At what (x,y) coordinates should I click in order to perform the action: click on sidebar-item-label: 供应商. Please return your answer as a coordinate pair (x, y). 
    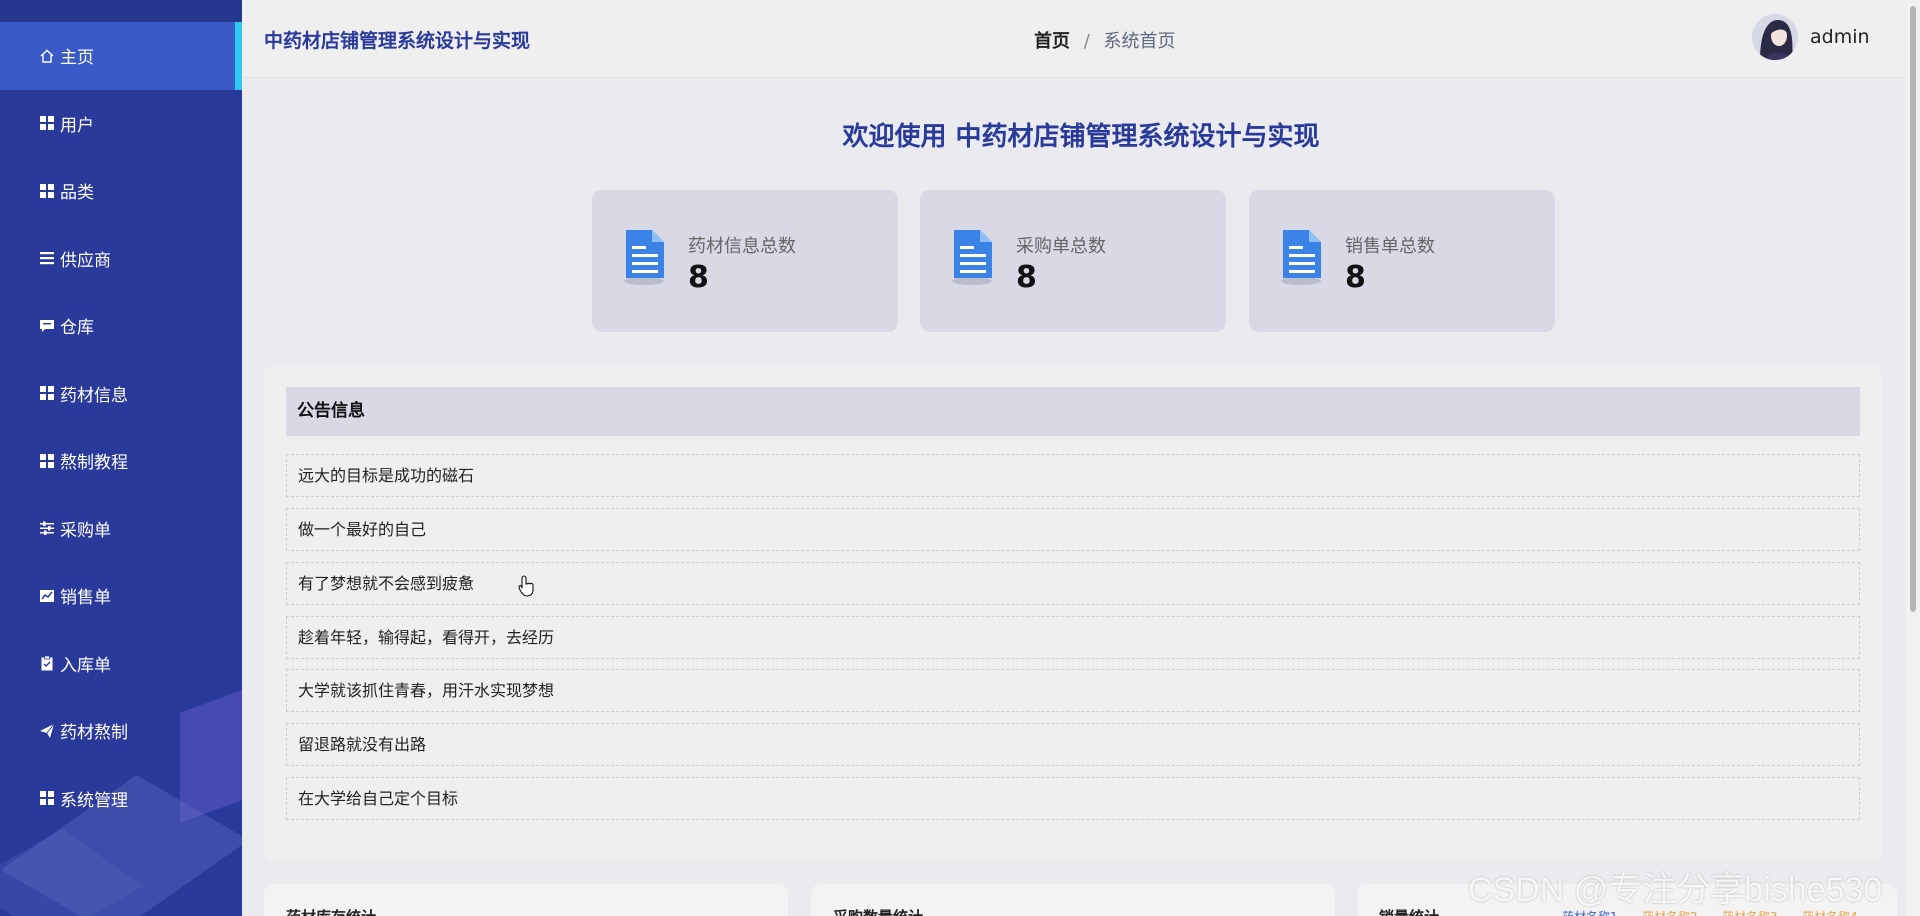
    Looking at the image, I should click on (85, 260).